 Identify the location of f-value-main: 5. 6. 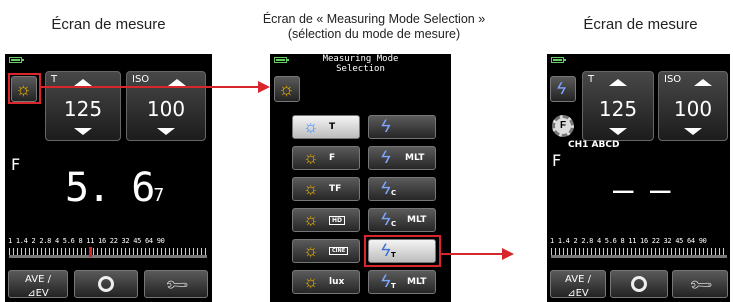
(110, 188).